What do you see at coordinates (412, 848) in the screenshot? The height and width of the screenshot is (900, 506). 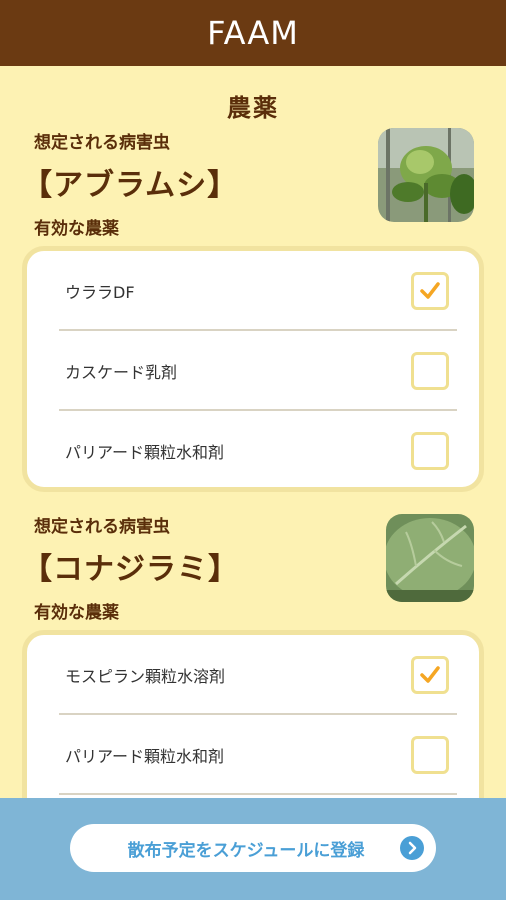 I see `chevron-right-icon` at bounding box center [412, 848].